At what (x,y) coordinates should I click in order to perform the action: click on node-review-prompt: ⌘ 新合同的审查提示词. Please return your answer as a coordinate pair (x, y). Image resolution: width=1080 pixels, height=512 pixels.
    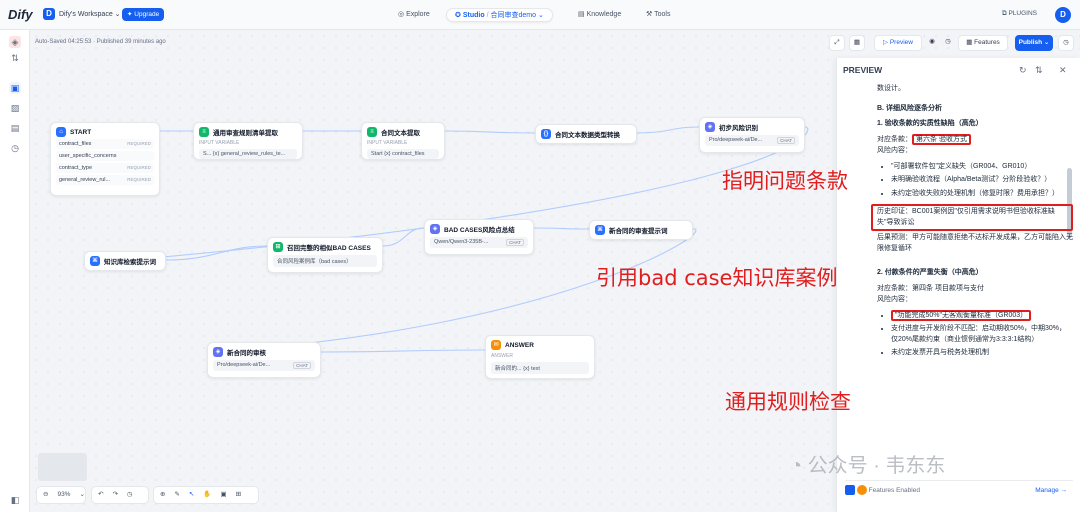
    Looking at the image, I should click on (641, 230).